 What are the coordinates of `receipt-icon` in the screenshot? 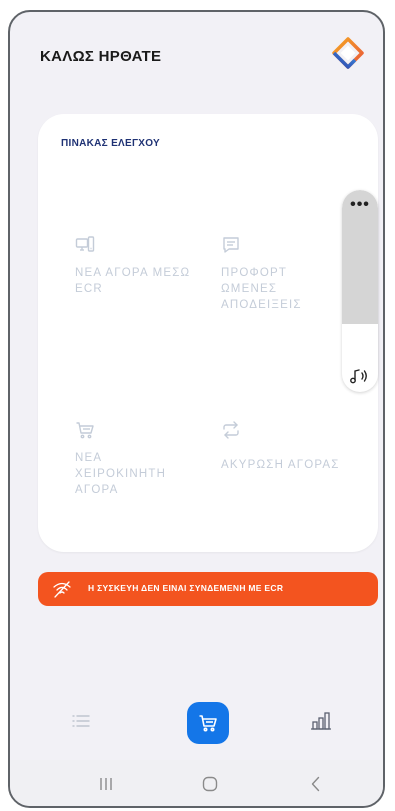 It's located at (231, 245).